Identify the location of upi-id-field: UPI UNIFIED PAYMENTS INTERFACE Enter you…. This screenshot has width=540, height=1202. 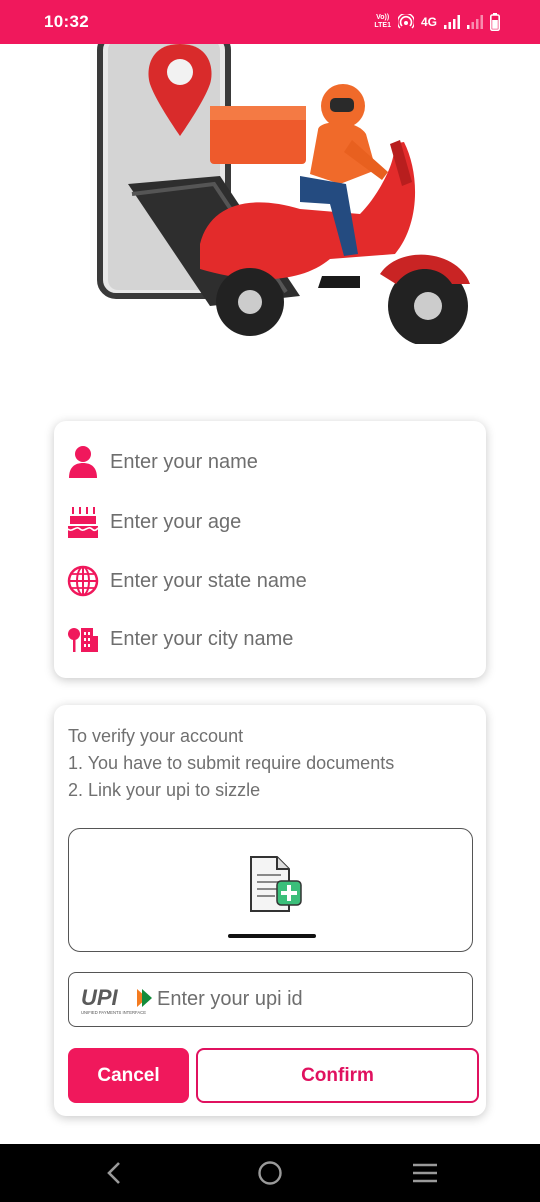
(270, 999).